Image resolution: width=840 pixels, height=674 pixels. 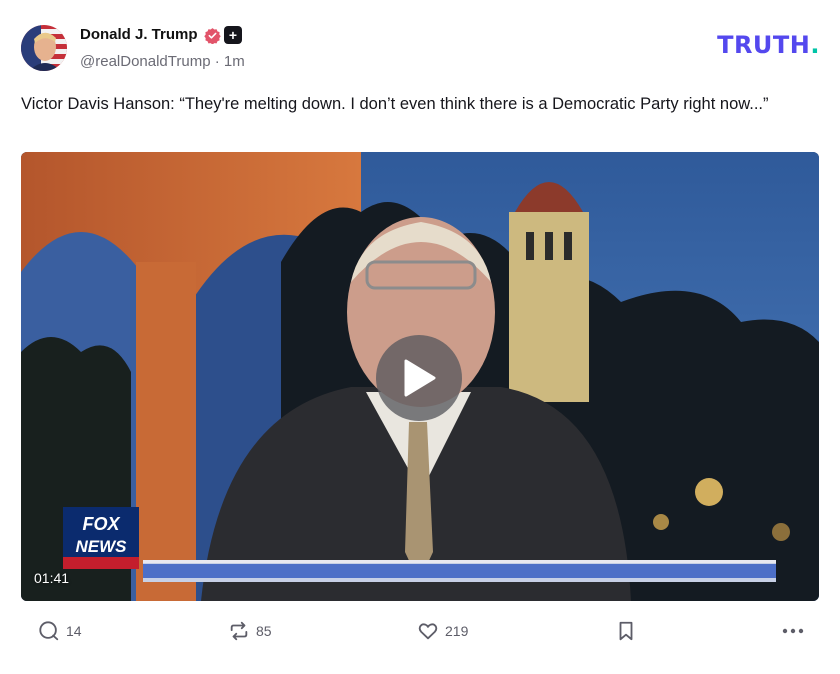 What do you see at coordinates (74, 631) in the screenshot?
I see `reply-count: 14` at bounding box center [74, 631].